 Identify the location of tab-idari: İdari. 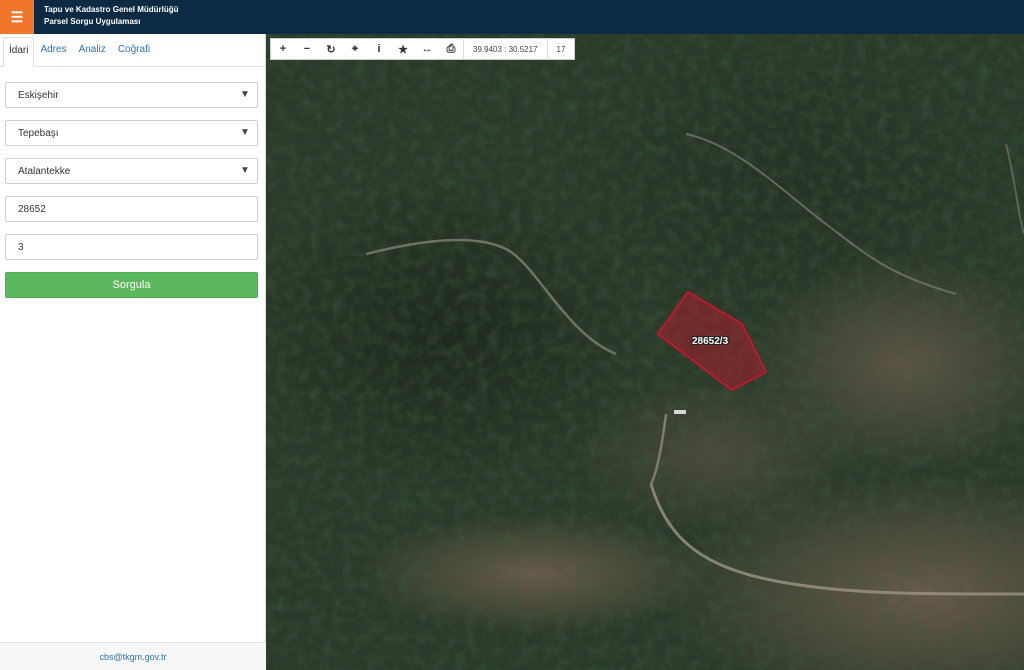
(19, 52).